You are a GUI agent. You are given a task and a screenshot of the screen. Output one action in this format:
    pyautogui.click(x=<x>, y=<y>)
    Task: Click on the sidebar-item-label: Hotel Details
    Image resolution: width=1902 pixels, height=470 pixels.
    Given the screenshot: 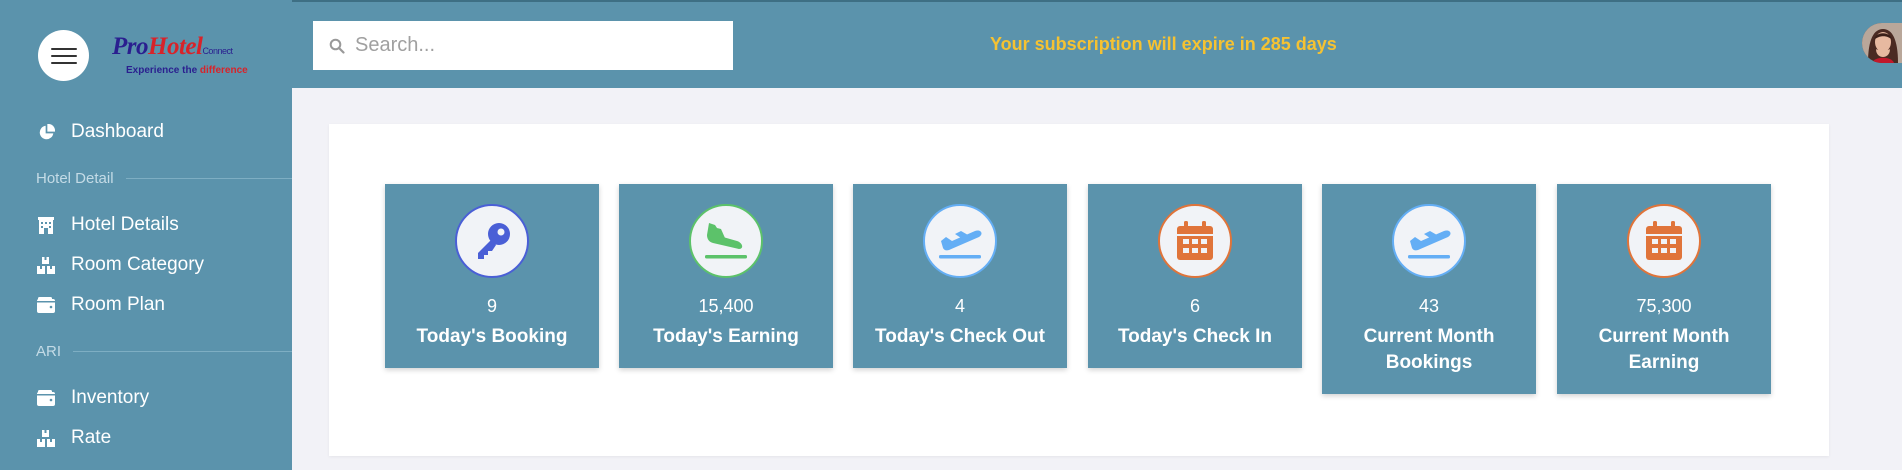 What is the action you would take?
    pyautogui.click(x=125, y=224)
    